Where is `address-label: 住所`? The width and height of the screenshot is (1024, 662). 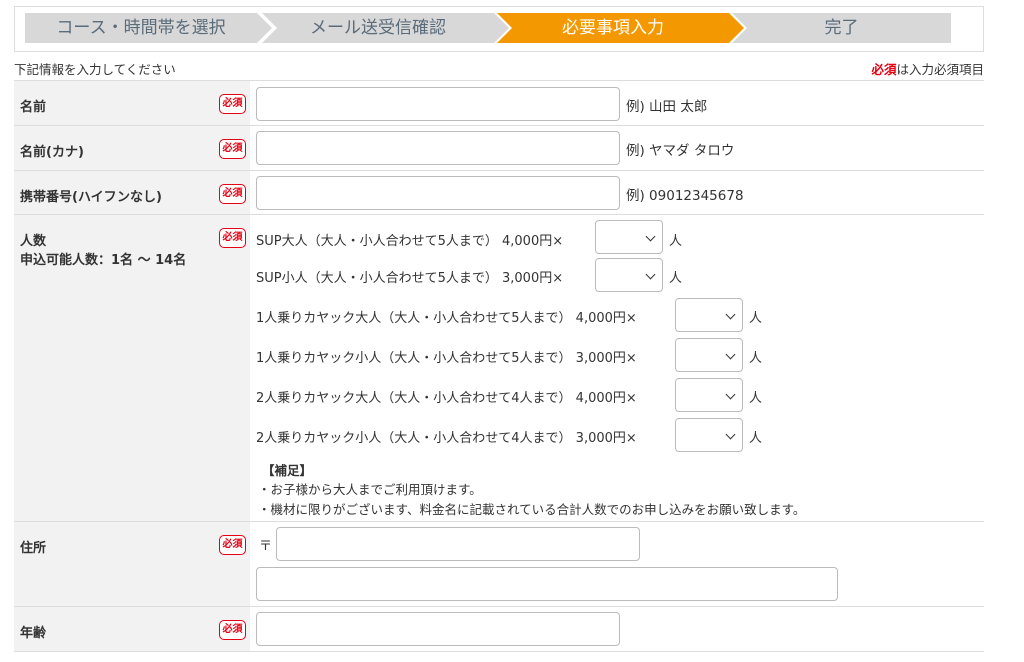 address-label: 住所 is located at coordinates (33, 548).